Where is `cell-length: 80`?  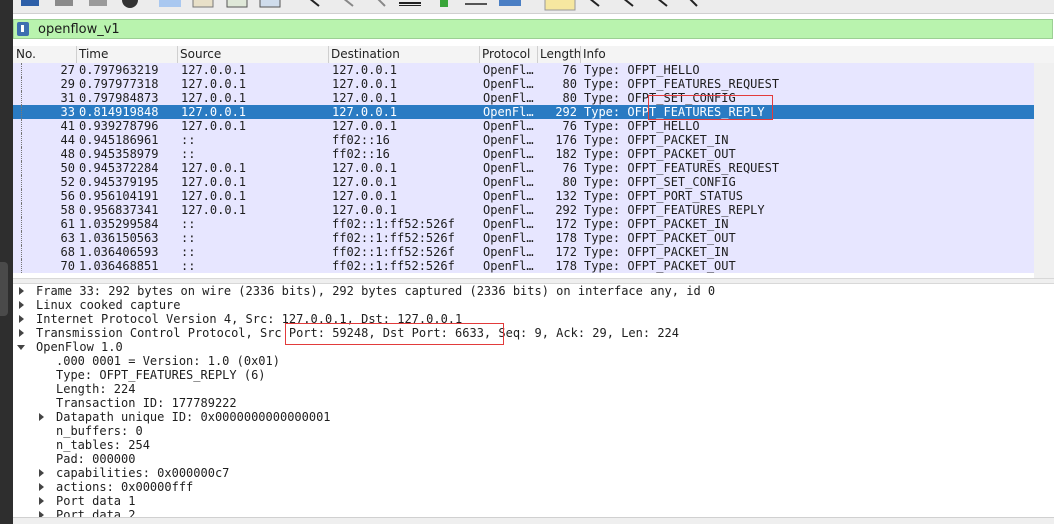
cell-length: 80 is located at coordinates (569, 98).